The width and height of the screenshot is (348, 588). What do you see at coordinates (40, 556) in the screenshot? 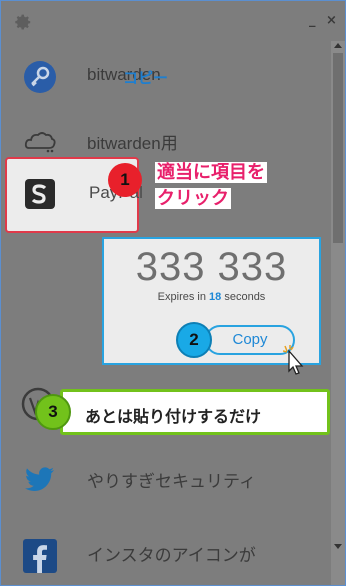
I see `facebook-icon` at bounding box center [40, 556].